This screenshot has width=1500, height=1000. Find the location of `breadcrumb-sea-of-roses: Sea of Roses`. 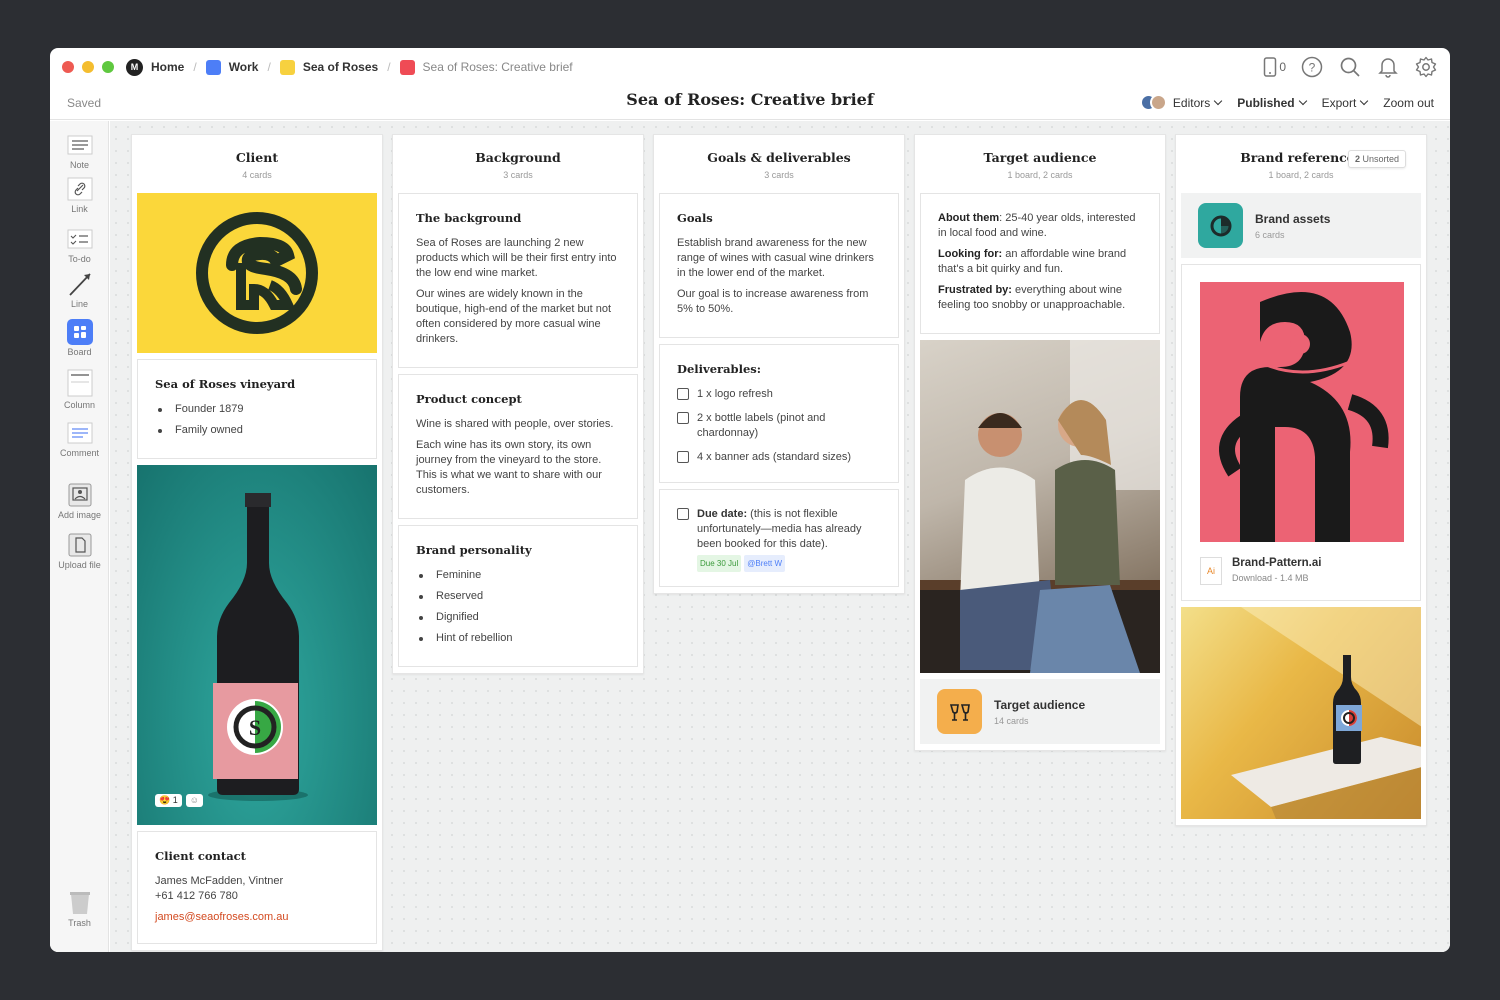

breadcrumb-sea-of-roses: Sea of Roses is located at coordinates (328, 67).